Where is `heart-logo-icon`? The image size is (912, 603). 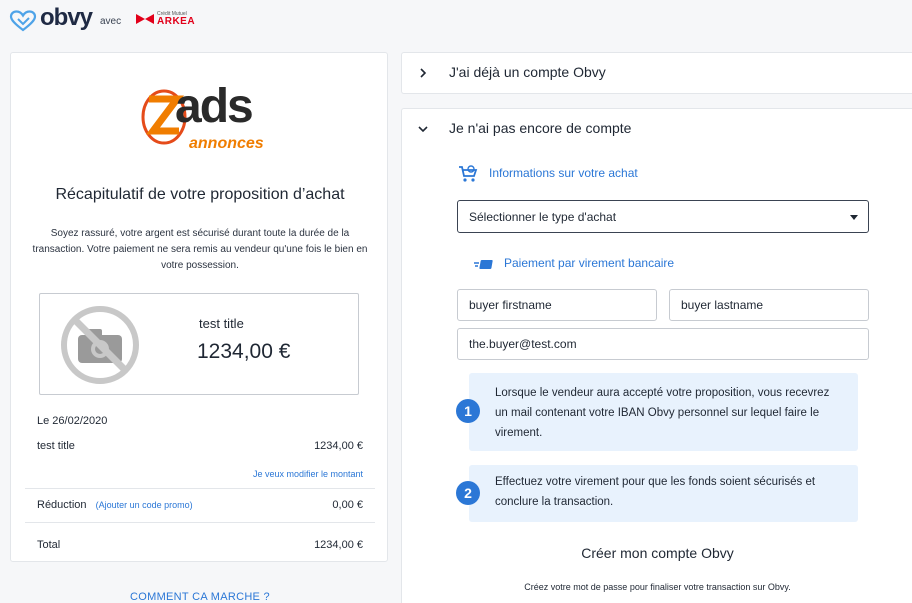 heart-logo-icon is located at coordinates (23, 21).